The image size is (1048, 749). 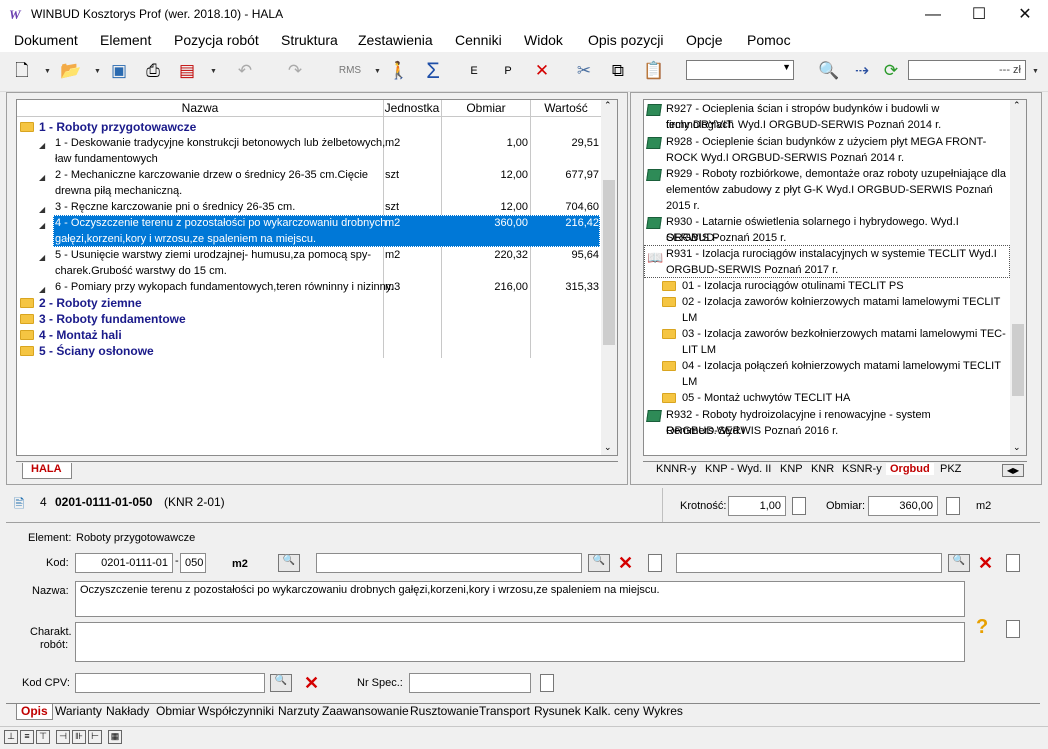 I want to click on catalog-tab-knp: KNP, so click(x=791, y=469).